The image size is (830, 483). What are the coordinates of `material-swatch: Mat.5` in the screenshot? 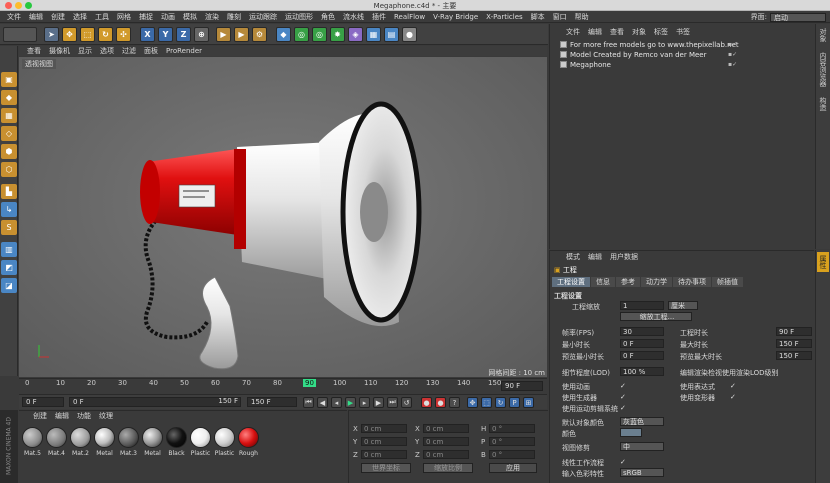 It's located at (32, 442).